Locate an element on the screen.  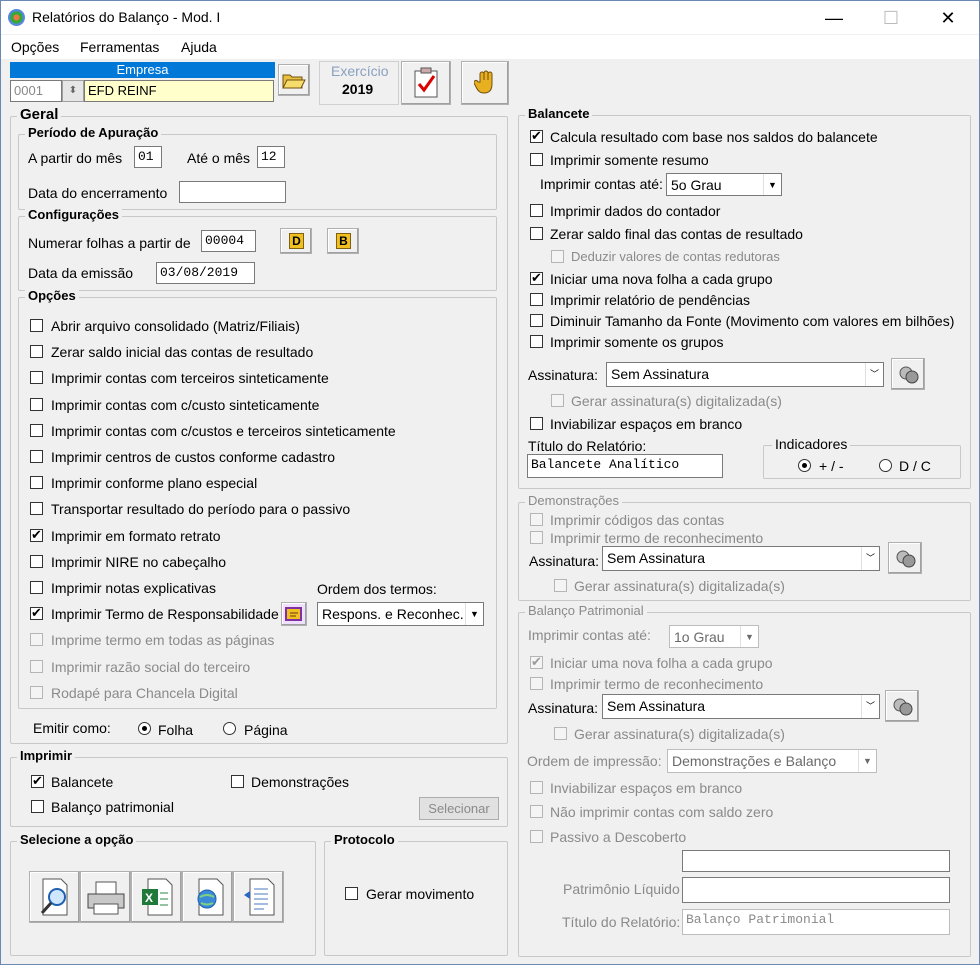
dados-contador-checkbox is located at coordinates (536, 210).